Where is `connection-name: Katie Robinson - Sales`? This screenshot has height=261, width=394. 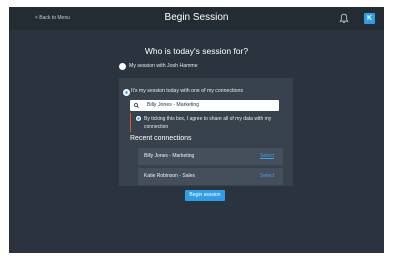
connection-name: Katie Robinson - Sales is located at coordinates (169, 176).